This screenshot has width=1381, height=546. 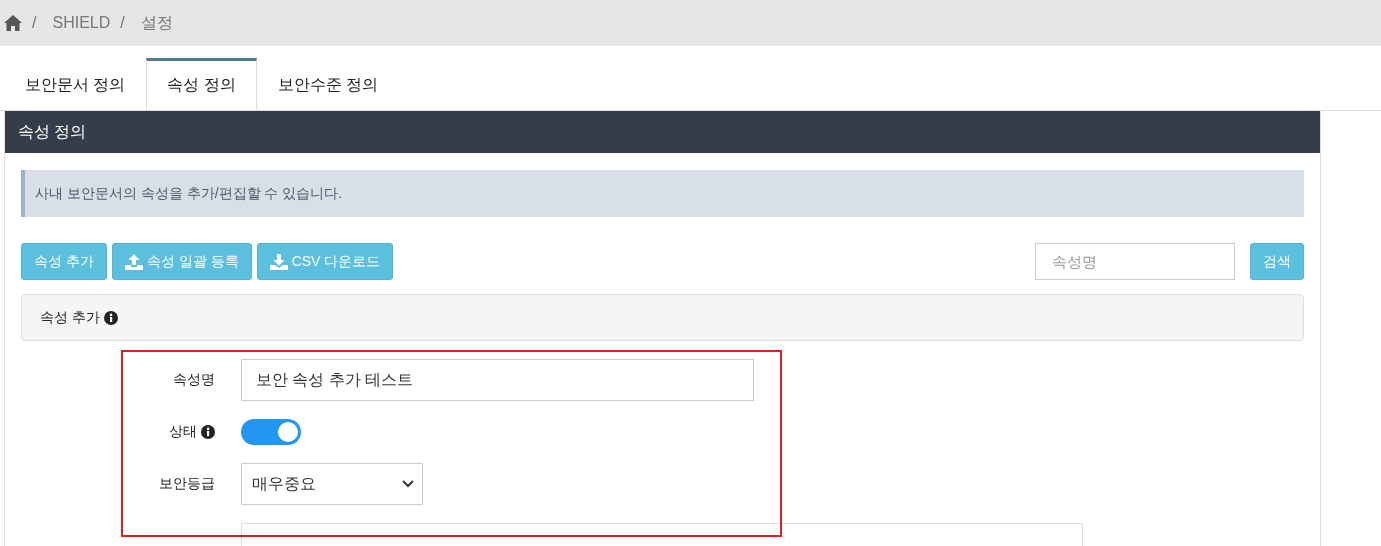 What do you see at coordinates (497, 380) in the screenshot?
I see `input-field: 보안 속성 추가 테스트` at bounding box center [497, 380].